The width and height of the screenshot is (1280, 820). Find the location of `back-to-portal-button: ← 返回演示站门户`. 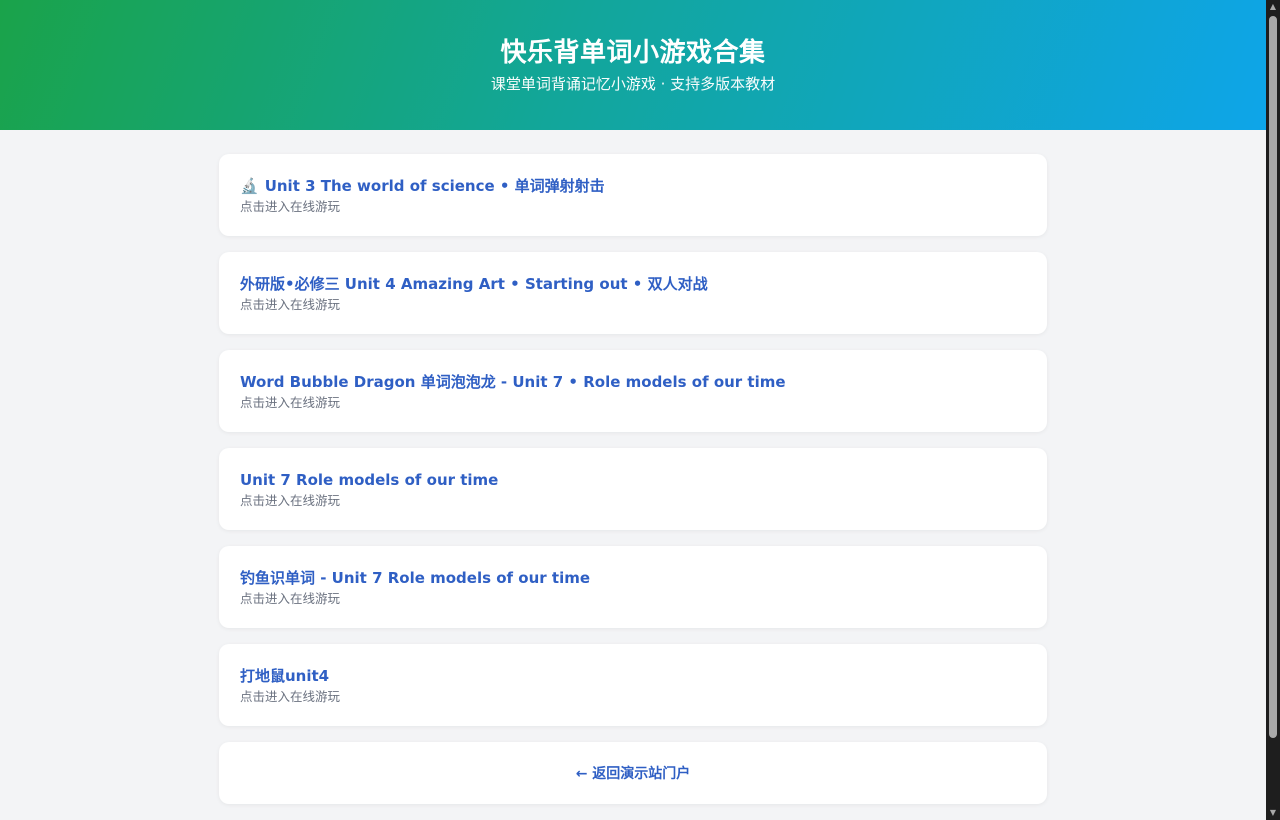

back-to-portal-button: ← 返回演示站门户 is located at coordinates (633, 773).